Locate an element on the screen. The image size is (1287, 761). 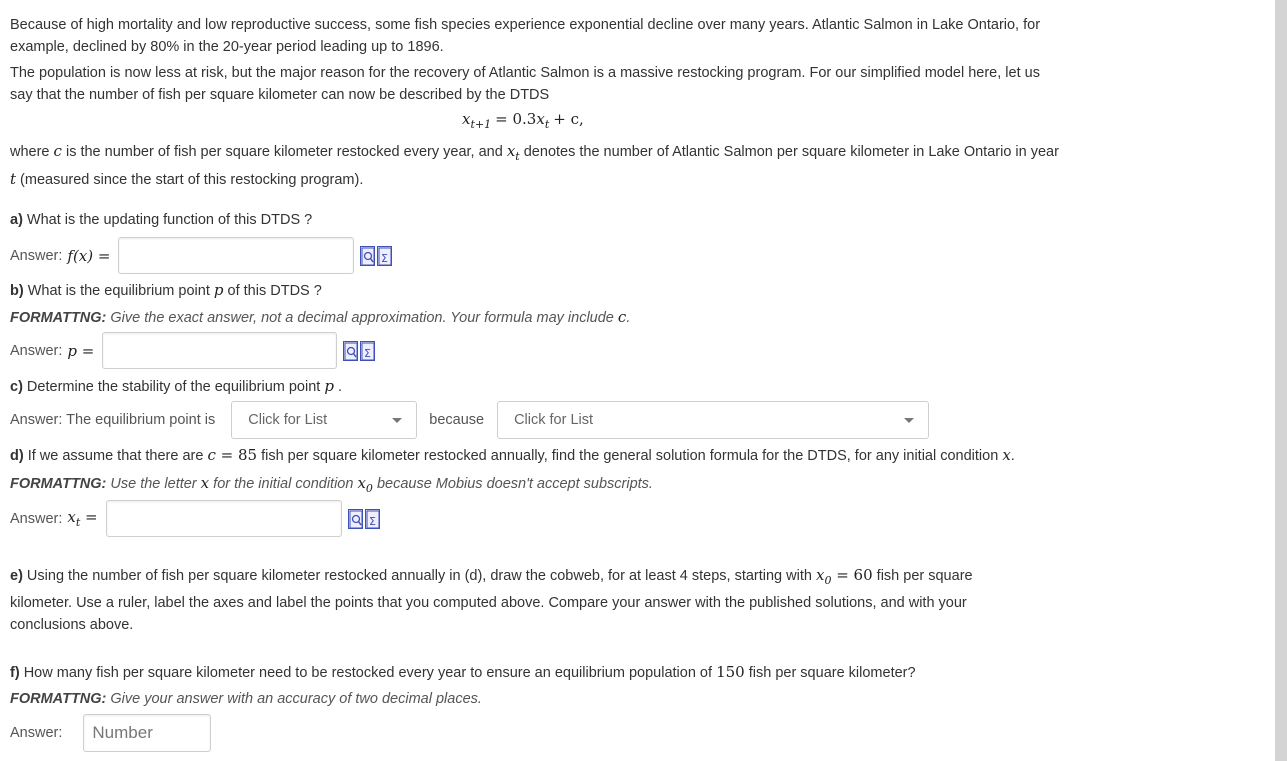
stability-select-value: Click for List is located at coordinates (288, 420).